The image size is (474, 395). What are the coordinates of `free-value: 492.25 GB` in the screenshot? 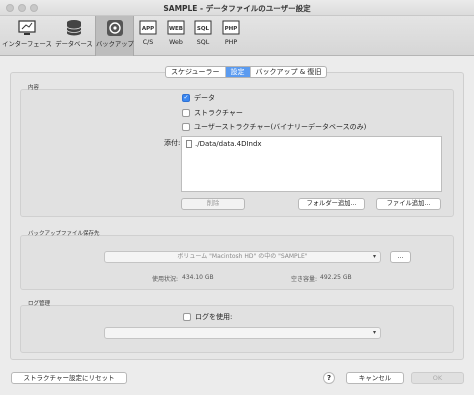 It's located at (336, 277).